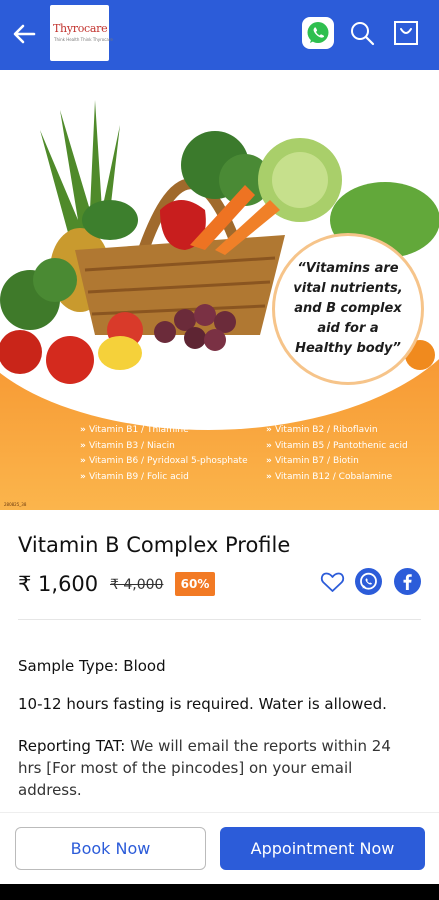 This screenshot has height=900, width=439. Describe the element at coordinates (164, 462) in the screenshot. I see `banner-test-item: Vitamin B6 / Pyridoxal 5-phosphate` at that location.